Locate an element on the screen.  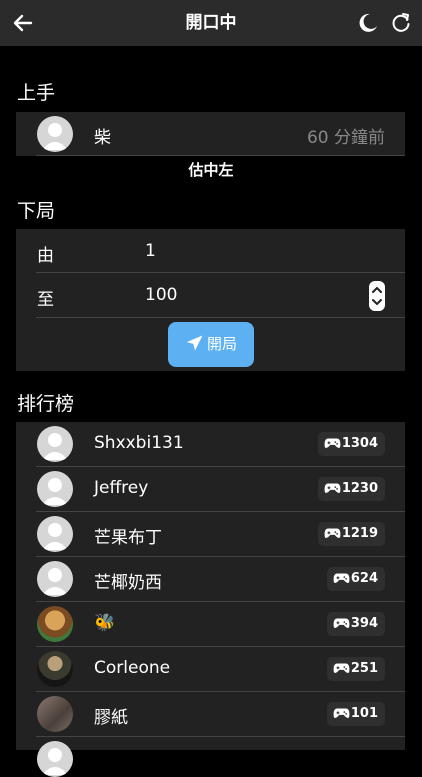
leaderboard-name: 膠紙 is located at coordinates (111, 718).